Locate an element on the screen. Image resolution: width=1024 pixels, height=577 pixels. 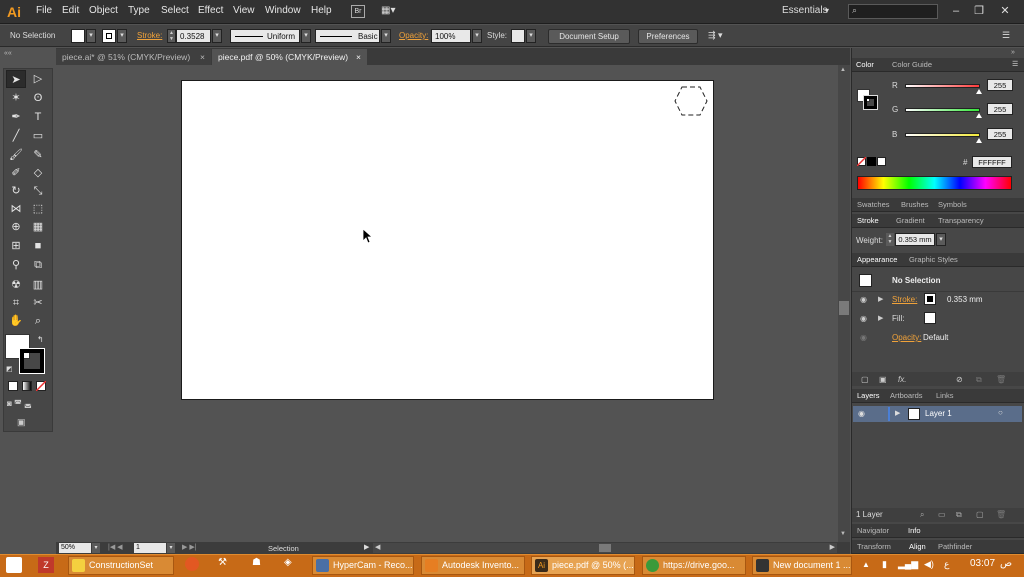
tab-transform: Transform is located at coordinates (874, 547).